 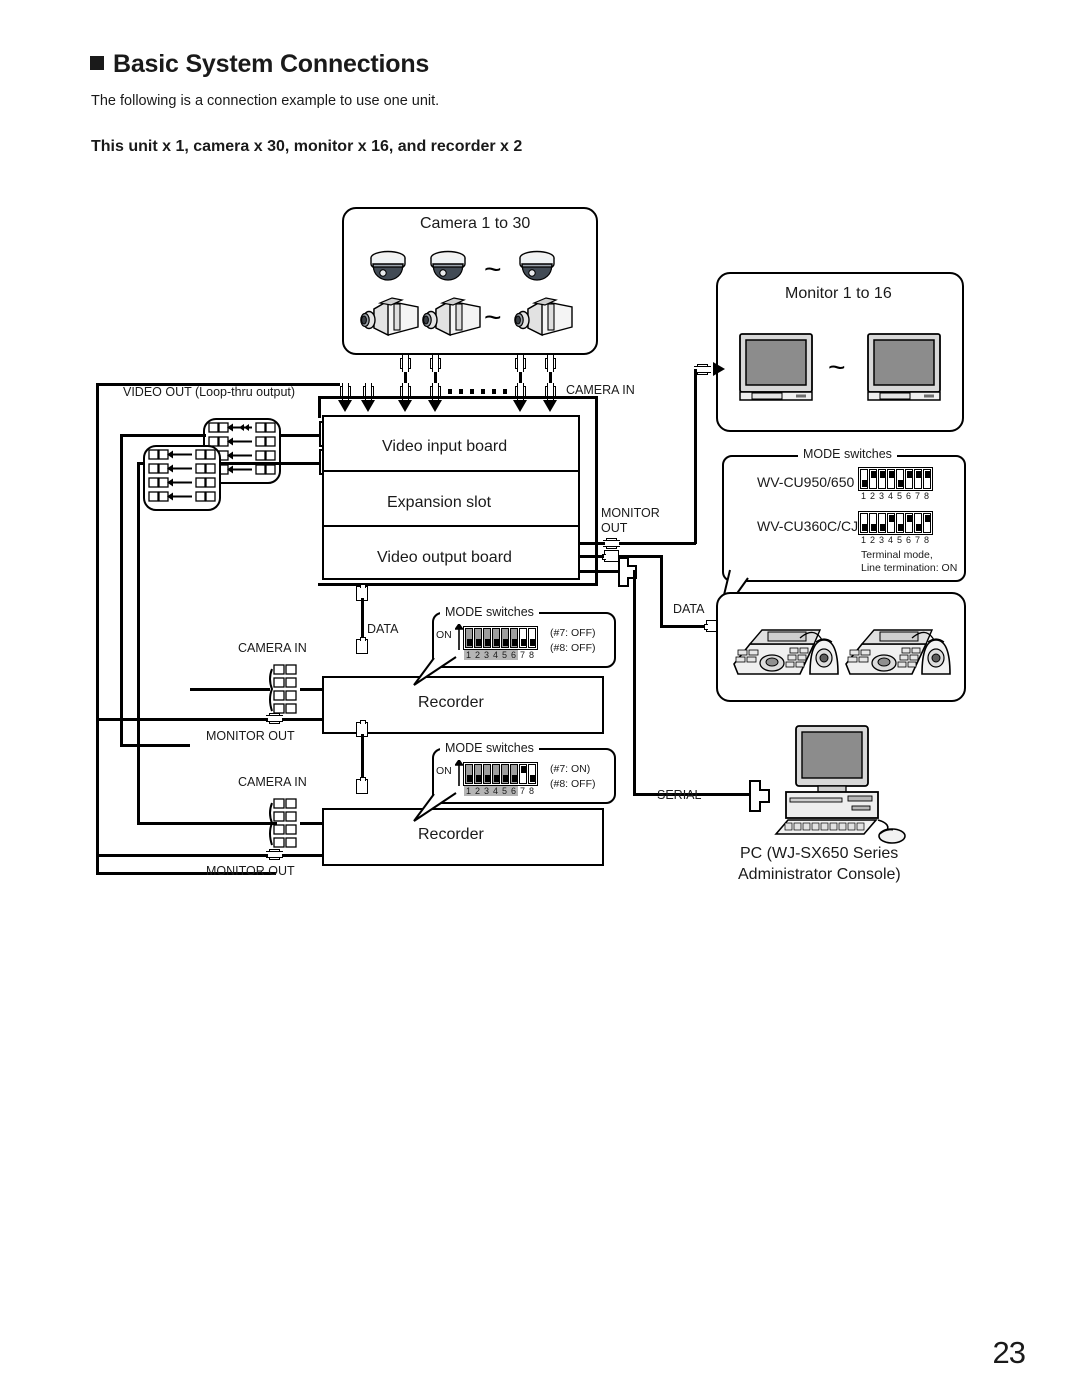 I want to click on recorder2-note-1: (#7: ON), so click(x=570, y=769).